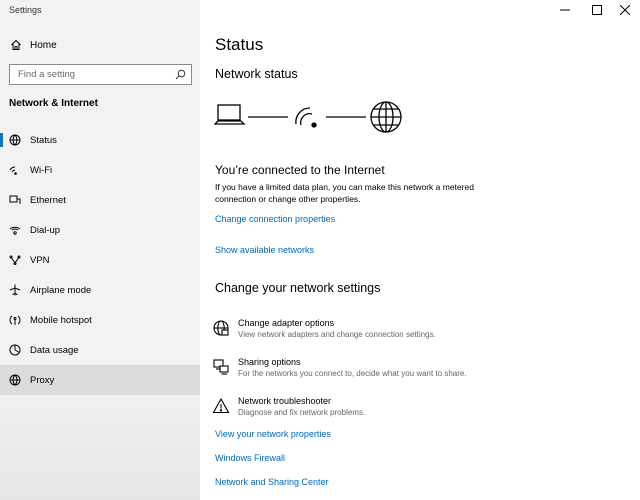 Image resolution: width=640 pixels, height=500 pixels. I want to click on view-network-properties-link: View your network properties, so click(273, 434).